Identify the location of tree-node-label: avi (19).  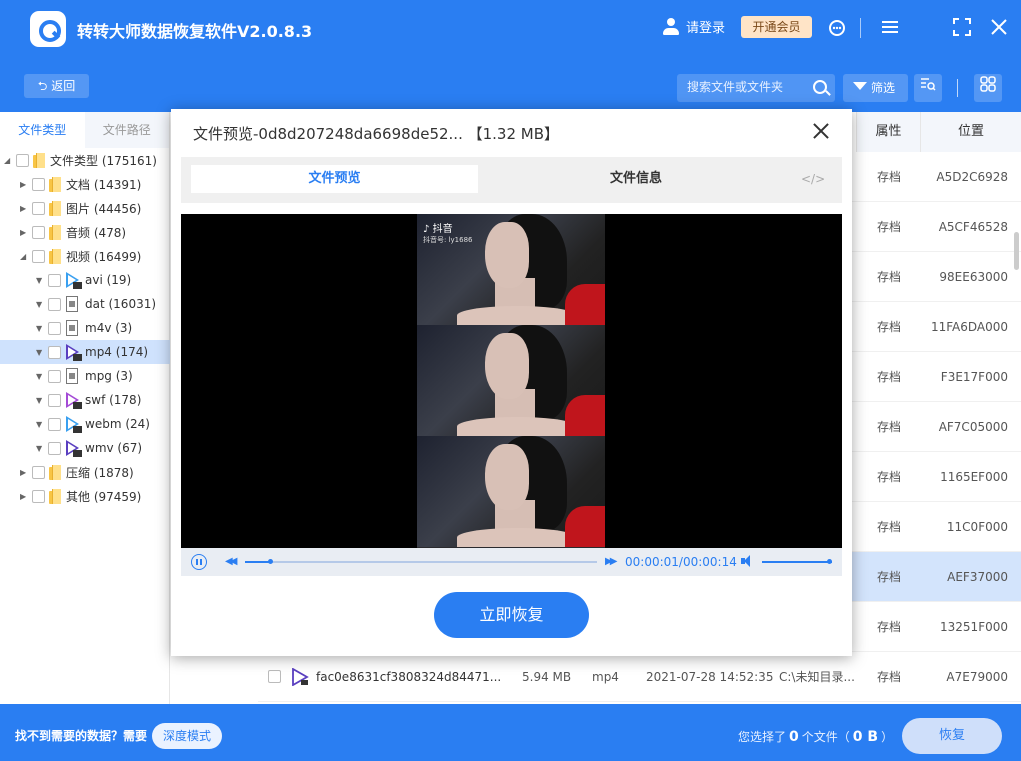
(108, 280).